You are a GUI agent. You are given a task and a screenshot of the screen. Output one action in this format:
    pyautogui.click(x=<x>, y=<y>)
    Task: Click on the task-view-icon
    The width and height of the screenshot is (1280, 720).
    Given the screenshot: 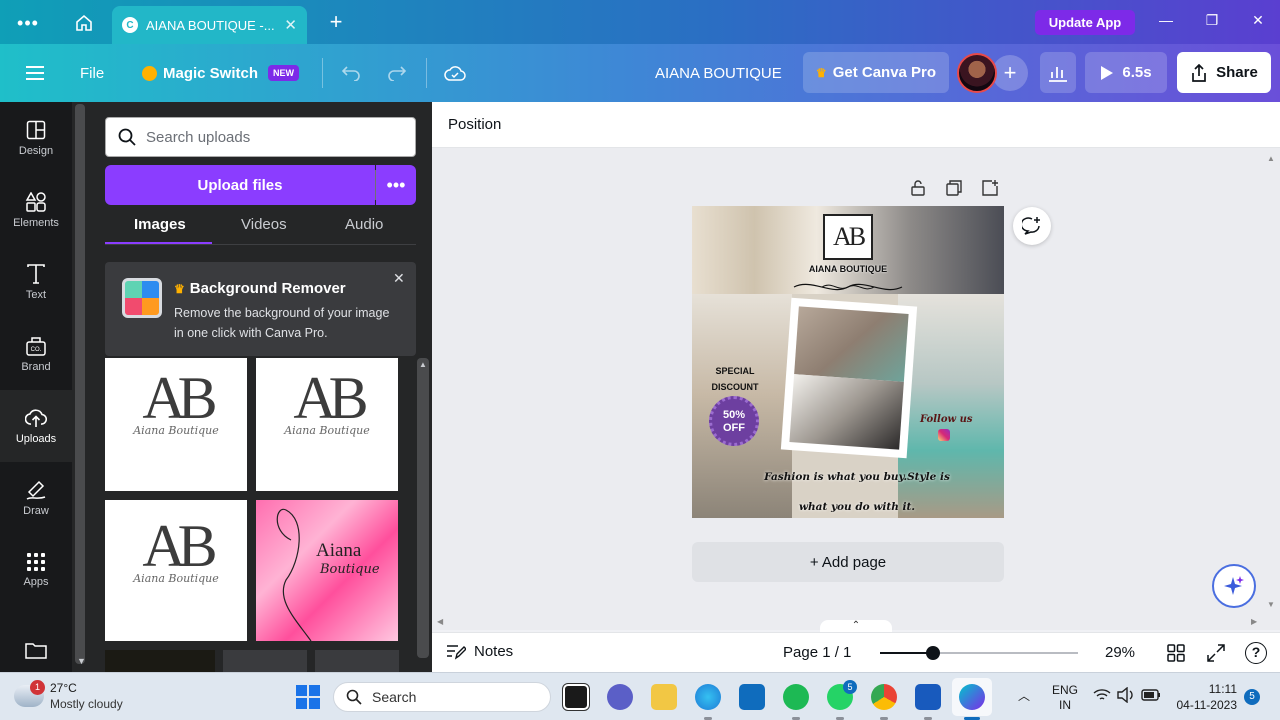 What is the action you would take?
    pyautogui.click(x=576, y=697)
    